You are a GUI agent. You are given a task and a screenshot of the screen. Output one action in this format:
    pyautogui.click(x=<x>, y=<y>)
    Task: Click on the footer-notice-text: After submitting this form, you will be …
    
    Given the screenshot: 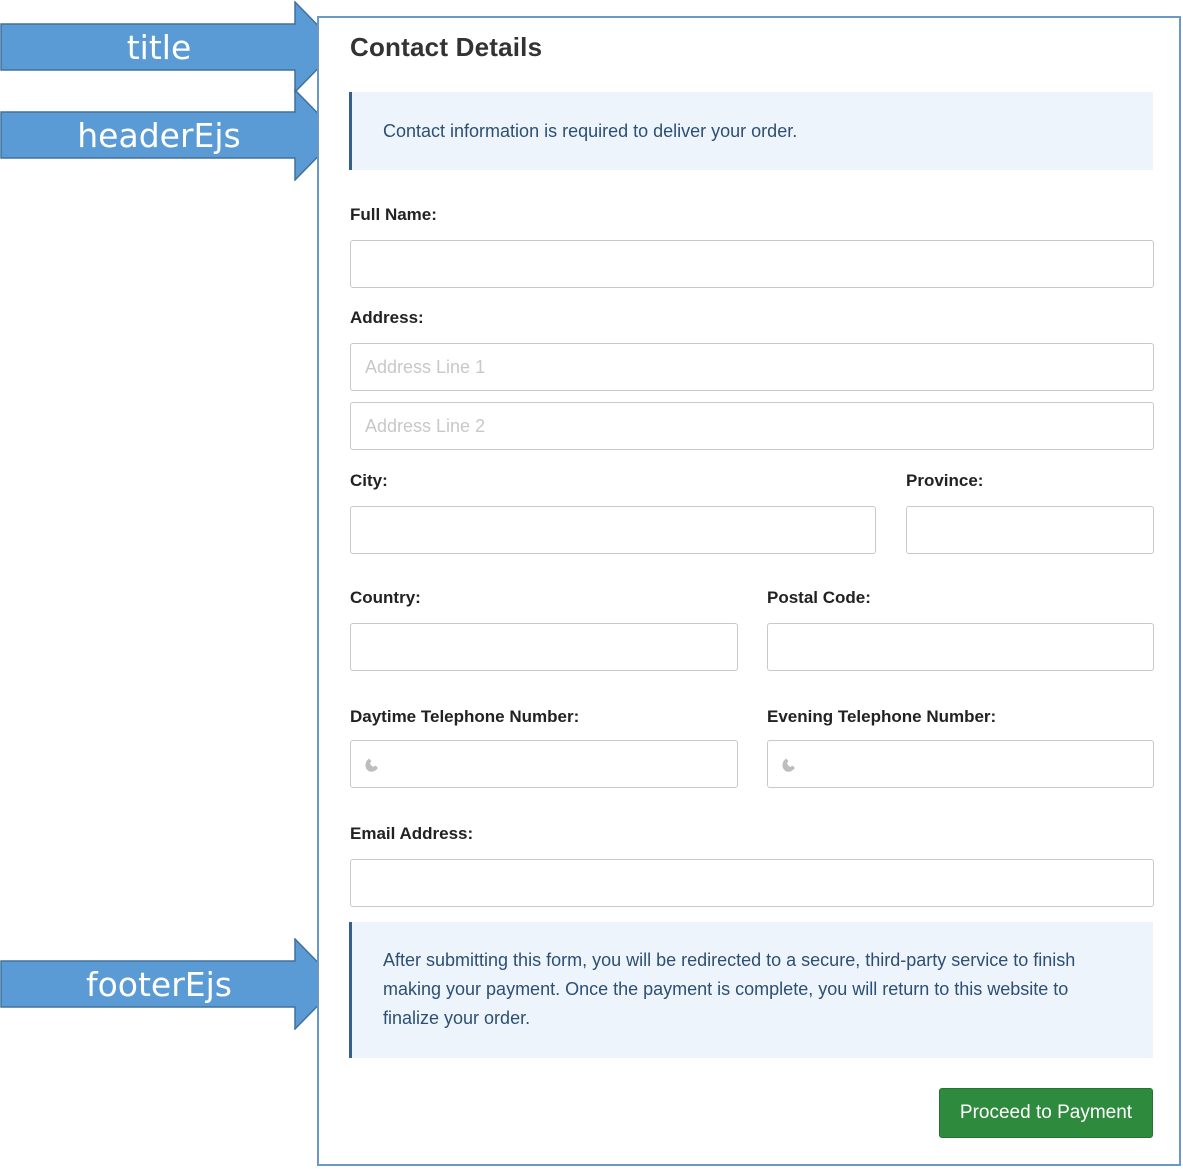 What is the action you would take?
    pyautogui.click(x=729, y=989)
    